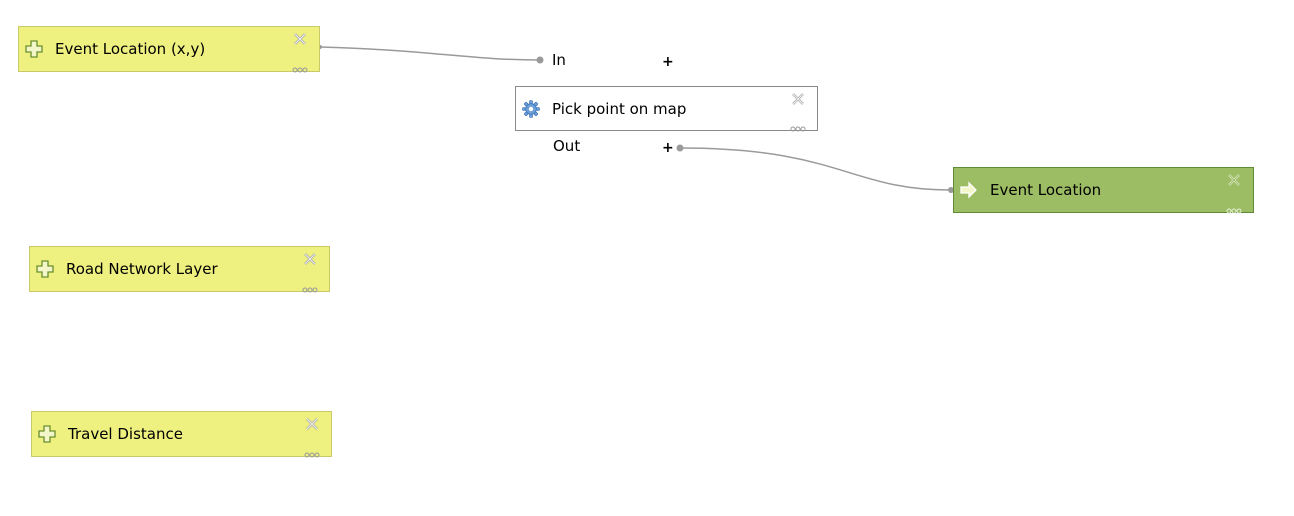 The image size is (1294, 516). I want to click on wire-input-to-in, so click(430, 53).